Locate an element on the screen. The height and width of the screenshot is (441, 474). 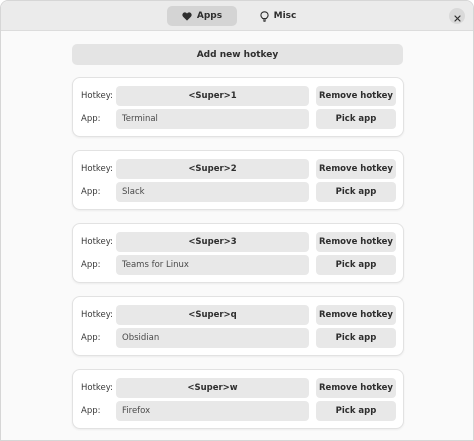
heart-icon is located at coordinates (187, 16).